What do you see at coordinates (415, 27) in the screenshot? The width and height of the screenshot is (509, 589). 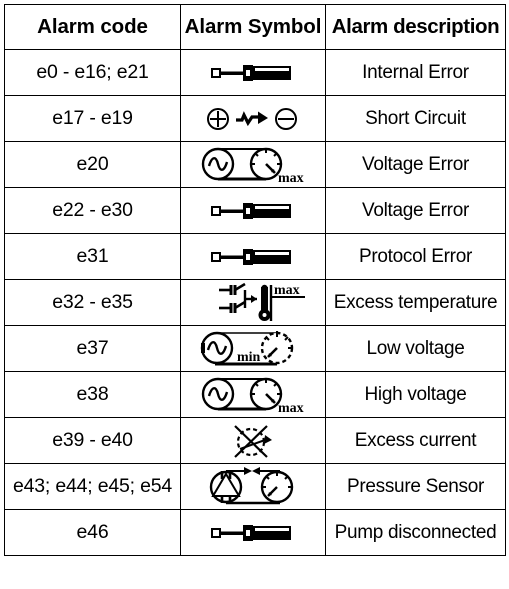 I see `header-alarm-description: Alarm description` at bounding box center [415, 27].